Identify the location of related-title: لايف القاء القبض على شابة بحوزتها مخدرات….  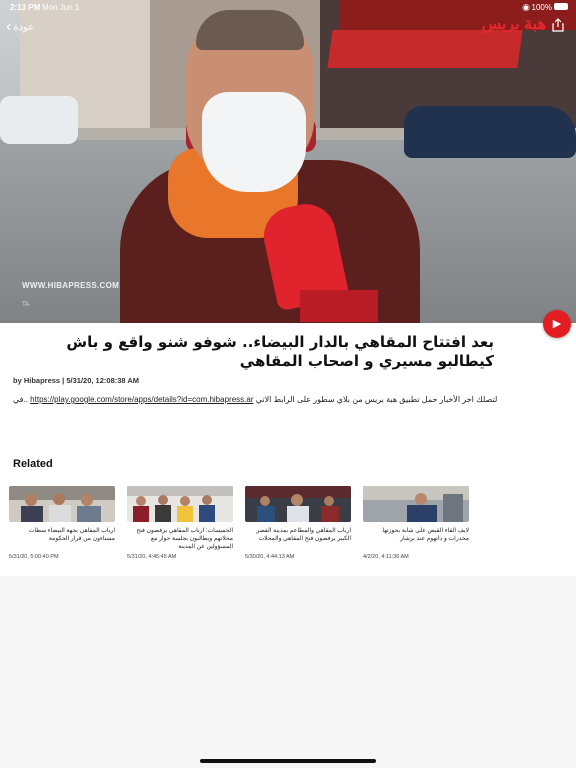
(425, 535).